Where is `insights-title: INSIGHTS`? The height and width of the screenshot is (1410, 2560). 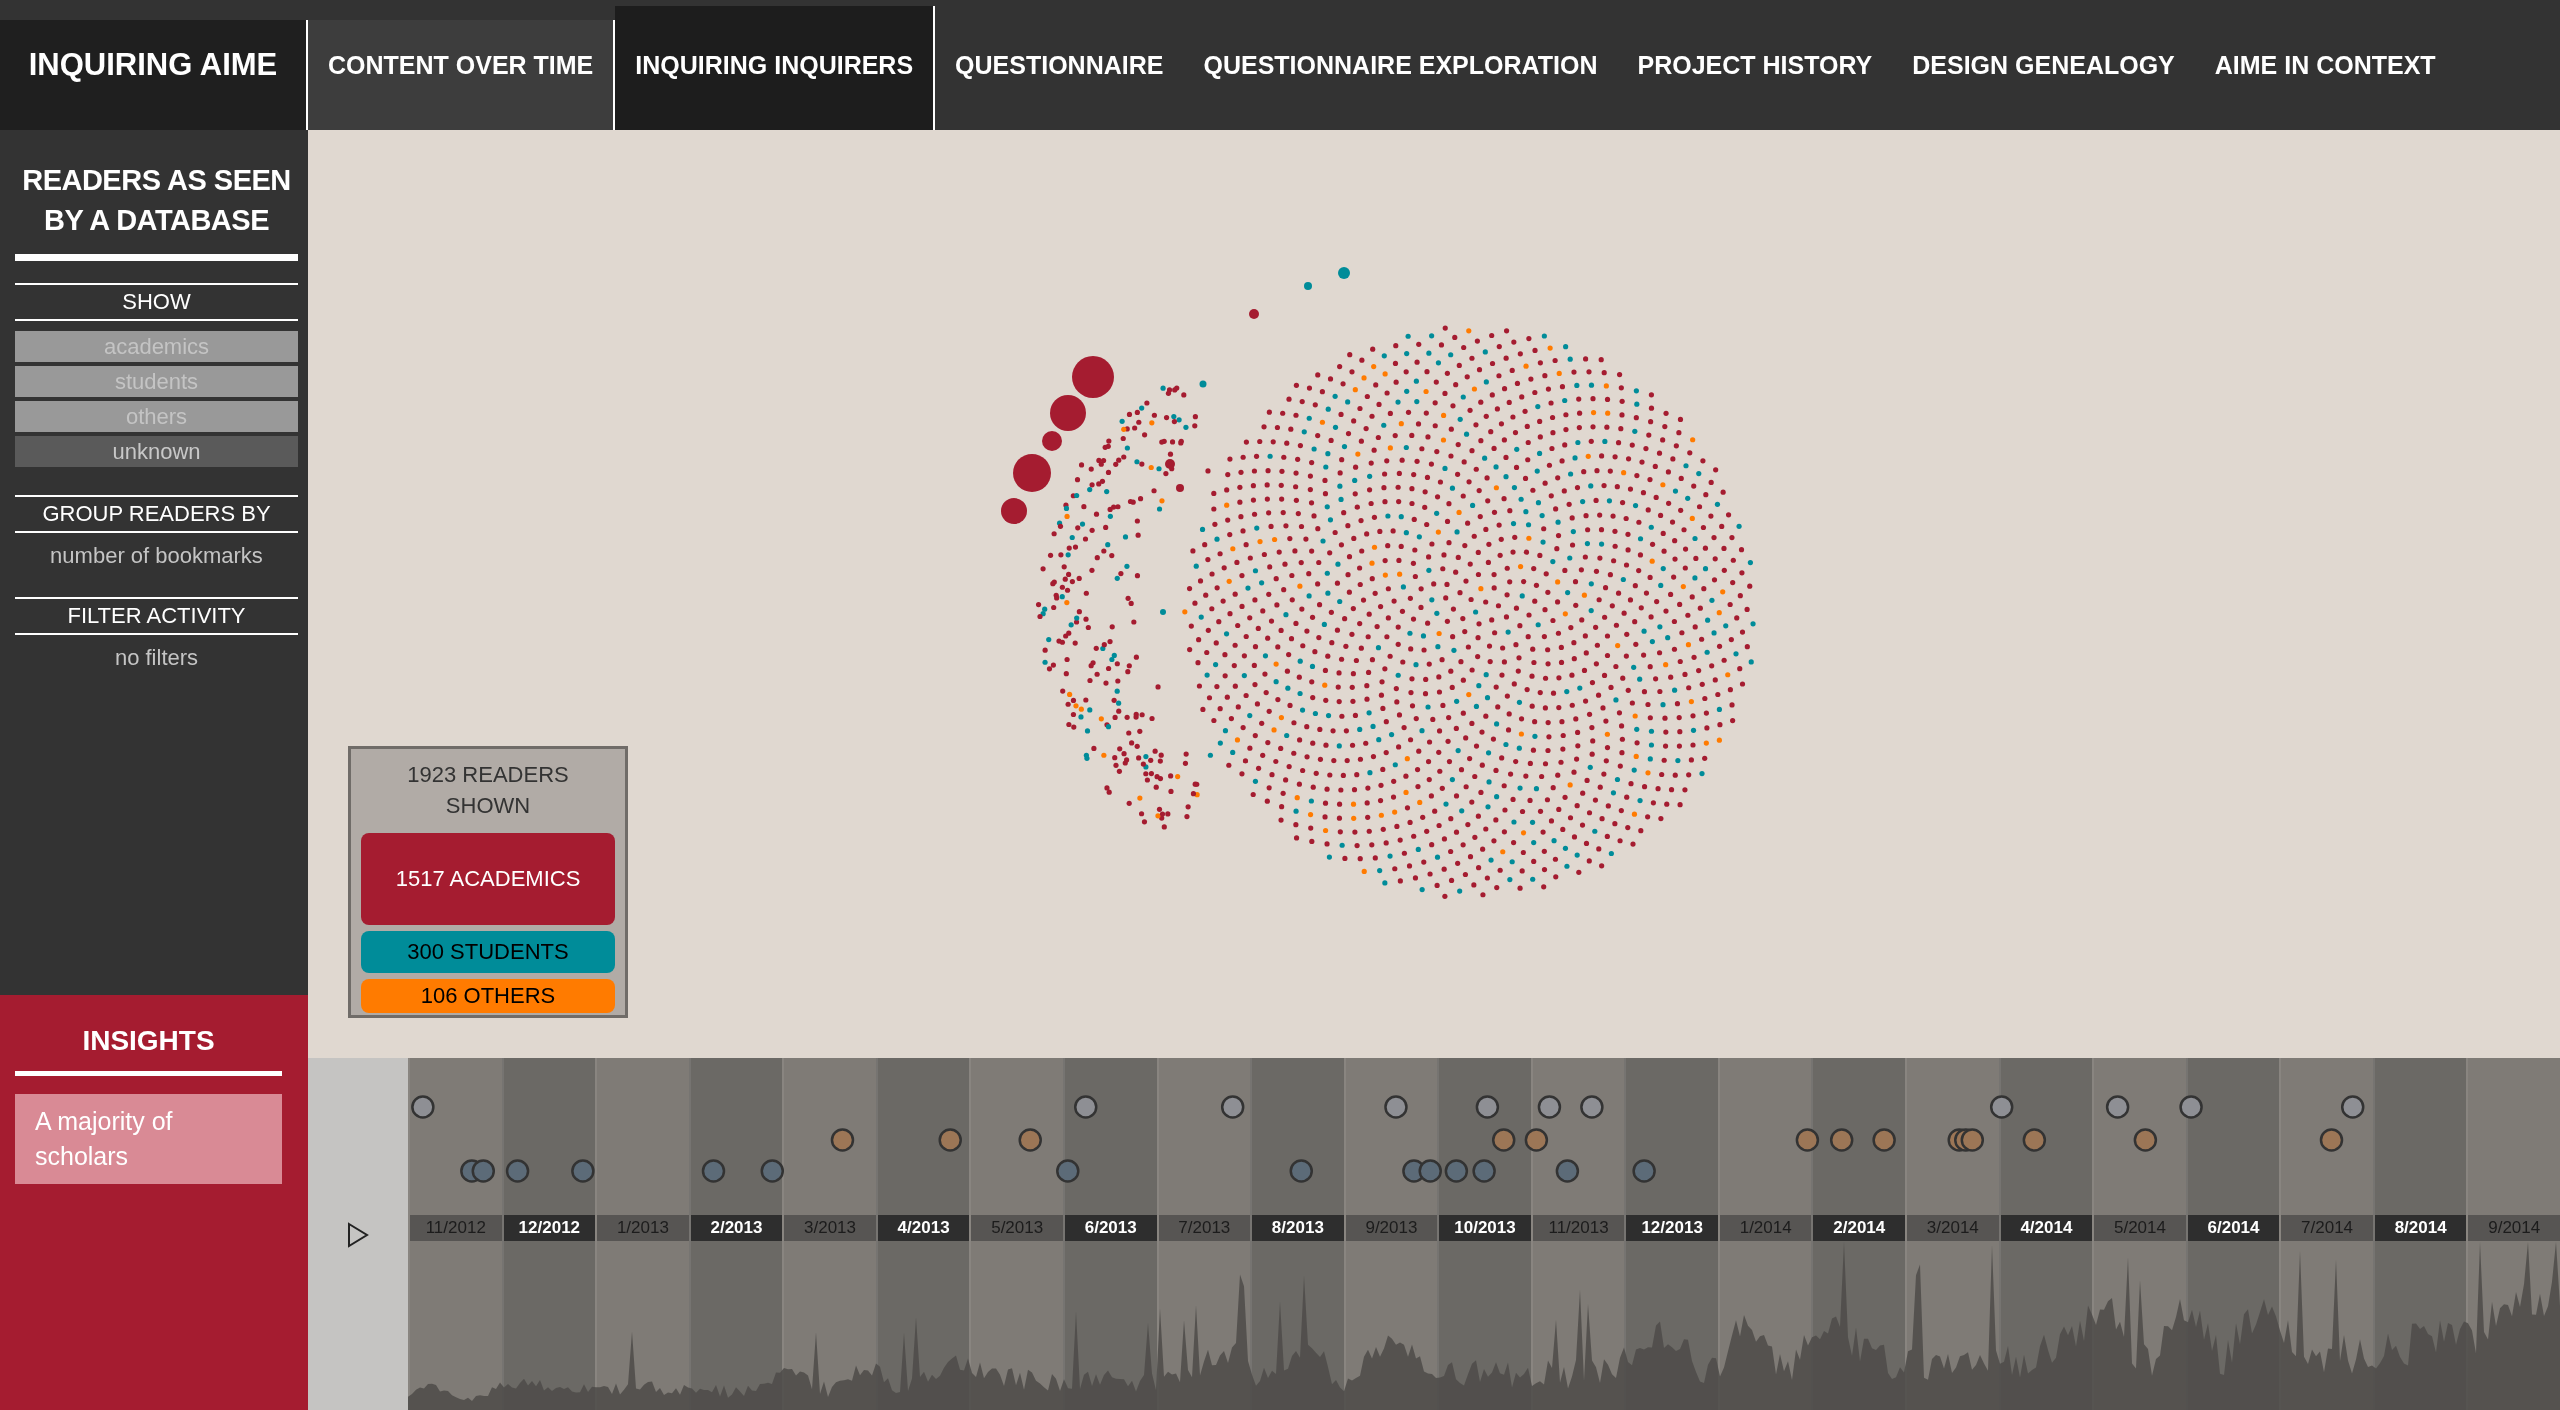 insights-title: INSIGHTS is located at coordinates (148, 1050).